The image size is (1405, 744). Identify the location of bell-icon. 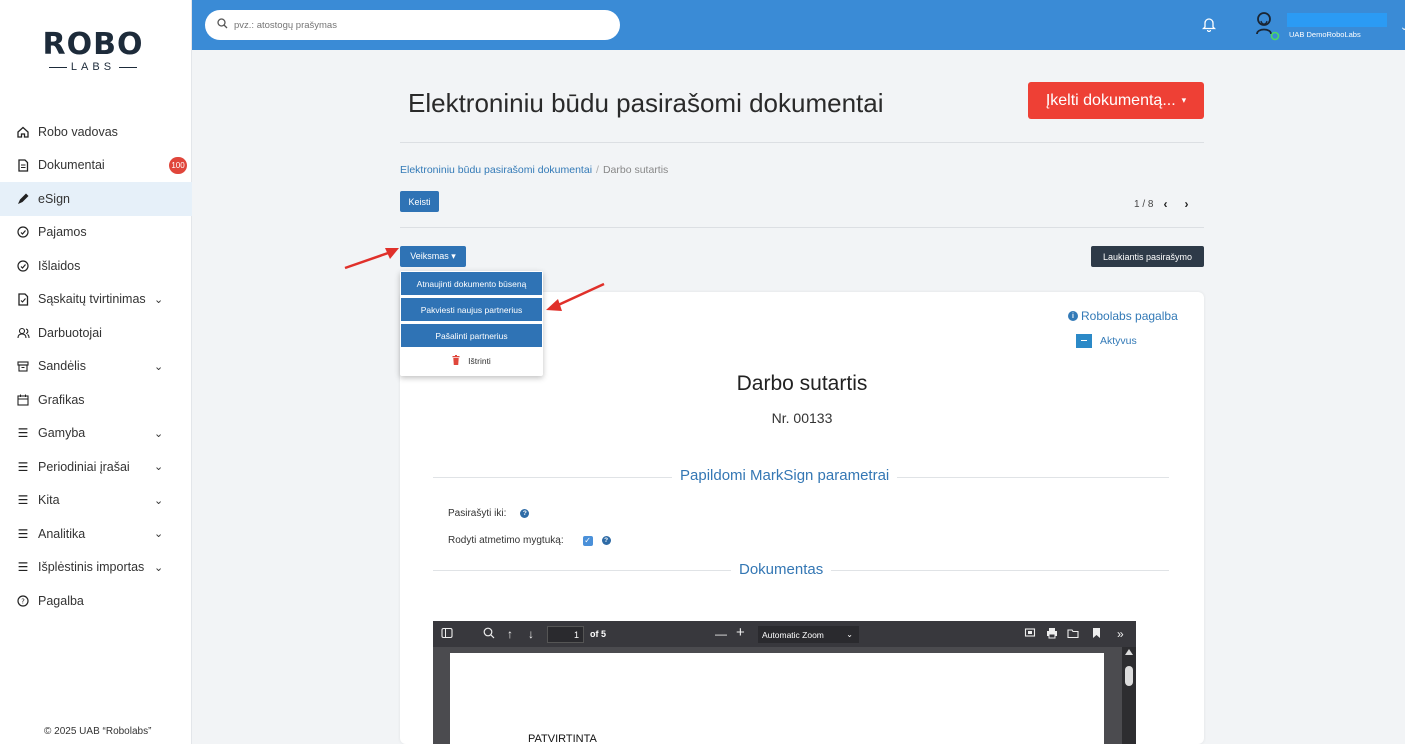
(1209, 25).